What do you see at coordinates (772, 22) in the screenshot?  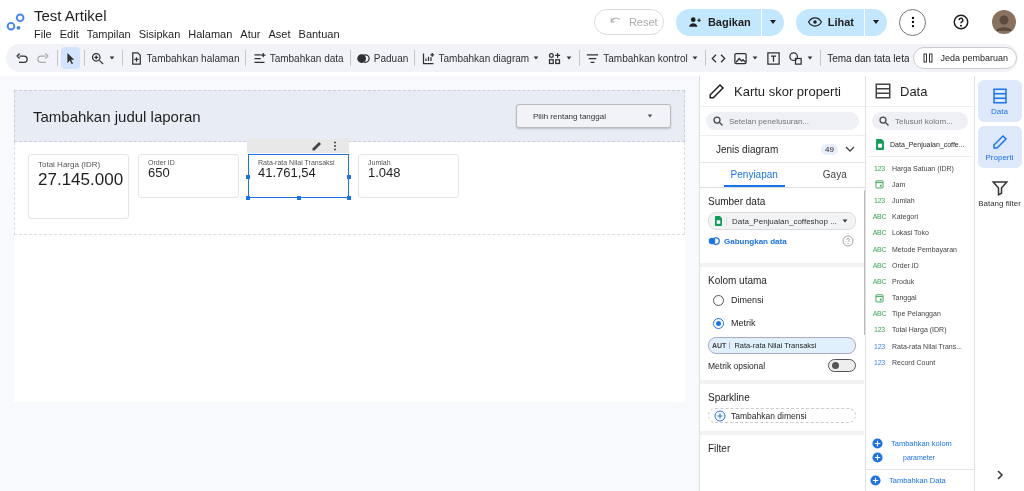 I see `share-menu-button` at bounding box center [772, 22].